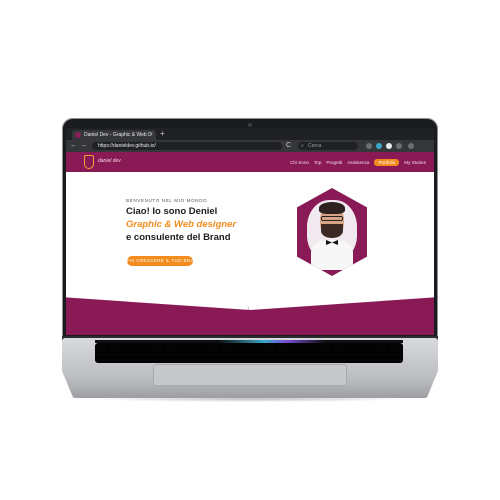  I want to click on logo-icon, so click(89, 162).